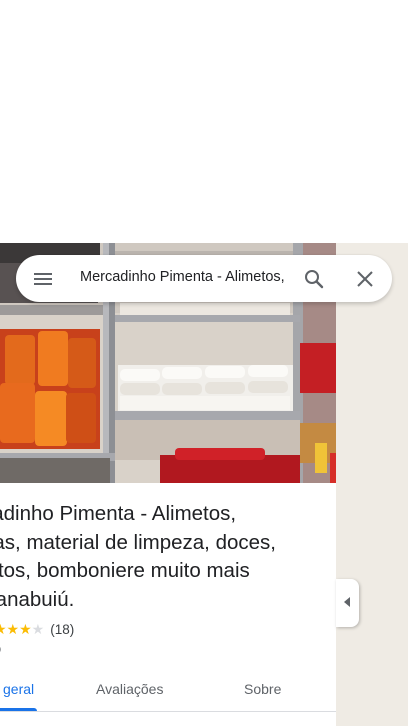 This screenshot has width=408, height=726. What do you see at coordinates (168, 691) in the screenshot?
I see `tabs-bar: geral Avaliações Sobre` at bounding box center [168, 691].